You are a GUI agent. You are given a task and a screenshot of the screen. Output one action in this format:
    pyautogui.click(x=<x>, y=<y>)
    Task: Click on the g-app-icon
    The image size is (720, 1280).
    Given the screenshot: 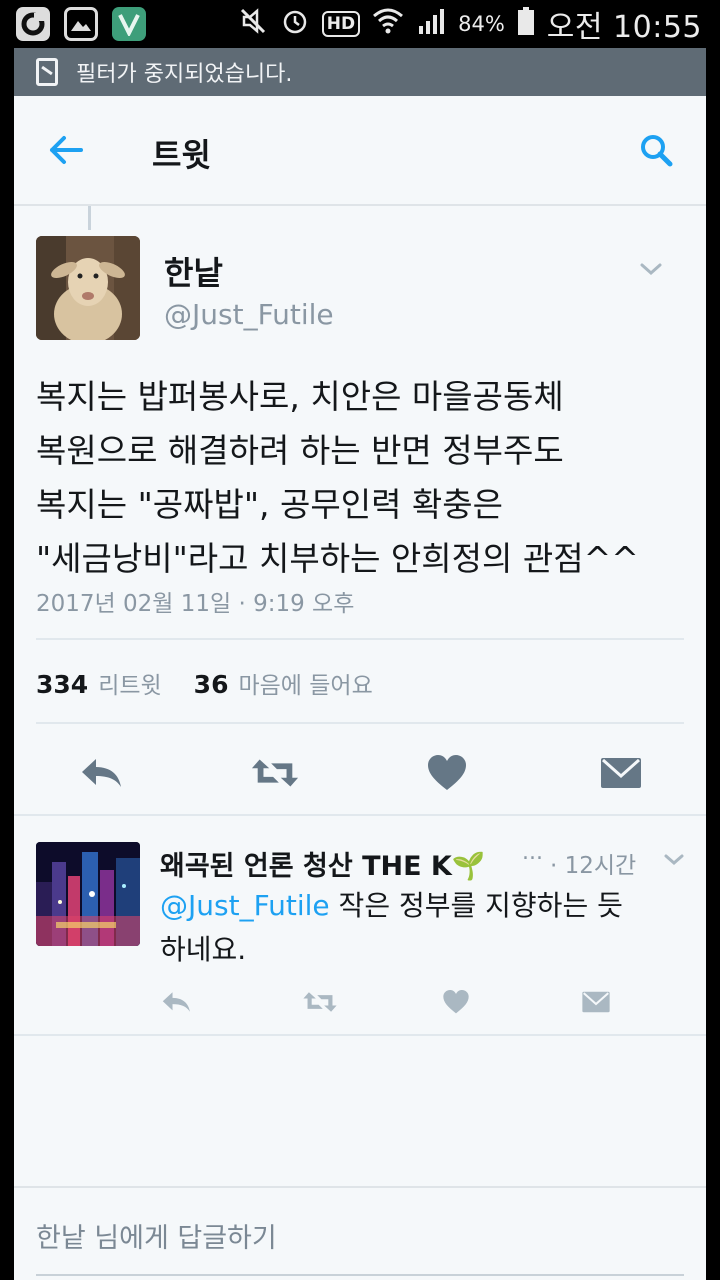 What is the action you would take?
    pyautogui.click(x=33, y=24)
    